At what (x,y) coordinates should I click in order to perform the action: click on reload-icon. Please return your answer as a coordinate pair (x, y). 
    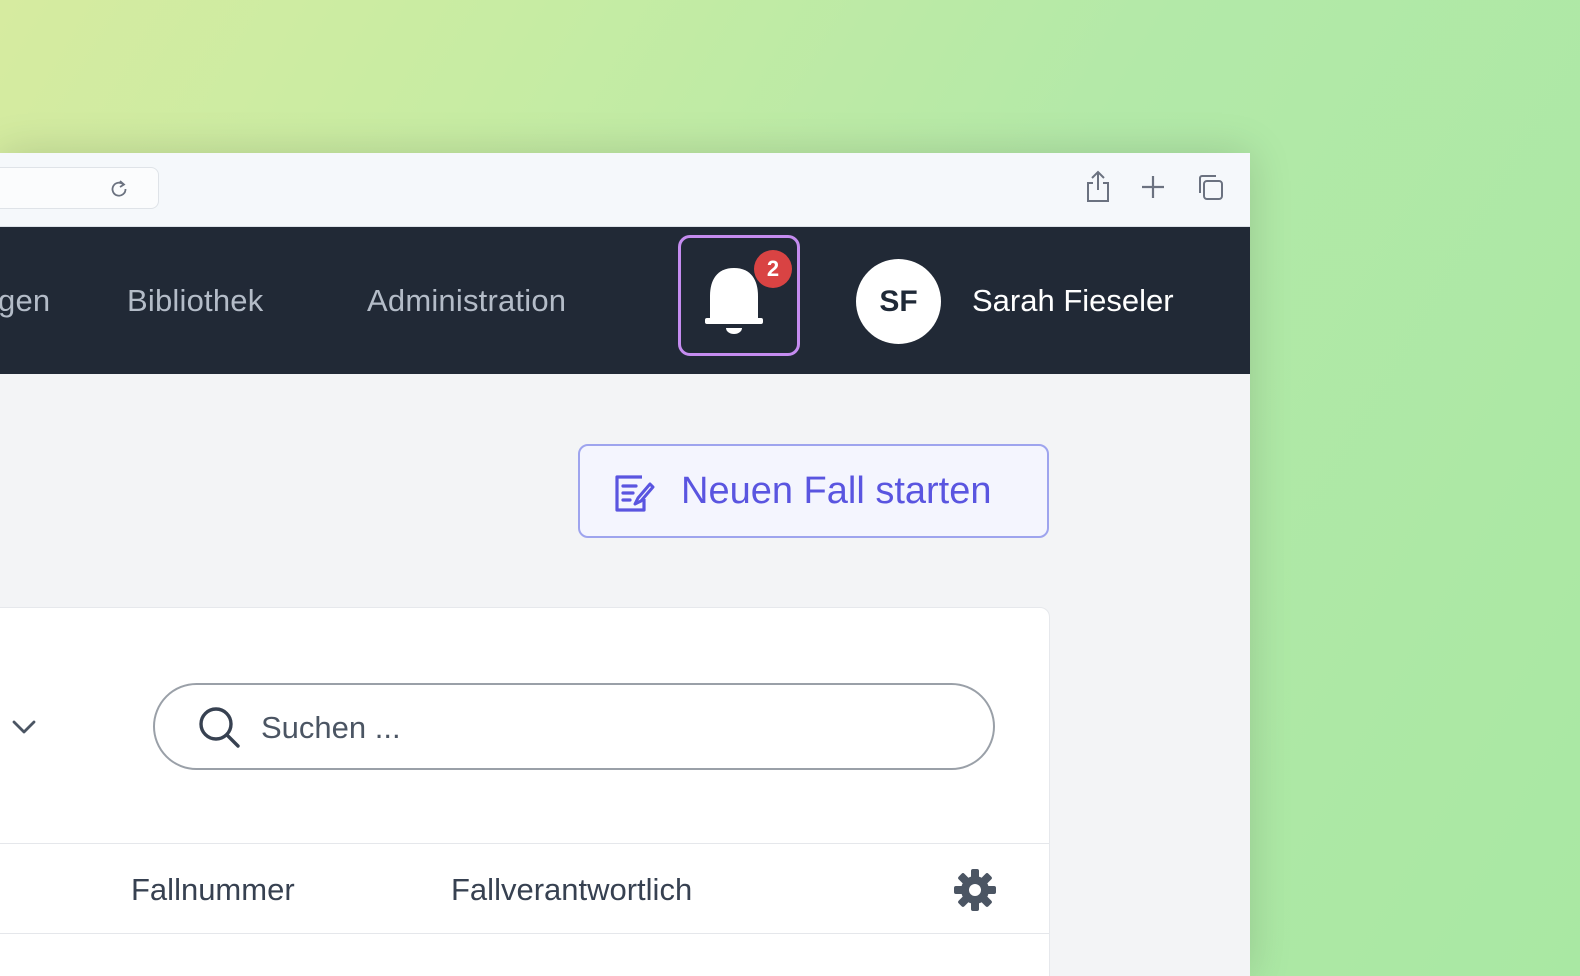
    Looking at the image, I should click on (119, 189).